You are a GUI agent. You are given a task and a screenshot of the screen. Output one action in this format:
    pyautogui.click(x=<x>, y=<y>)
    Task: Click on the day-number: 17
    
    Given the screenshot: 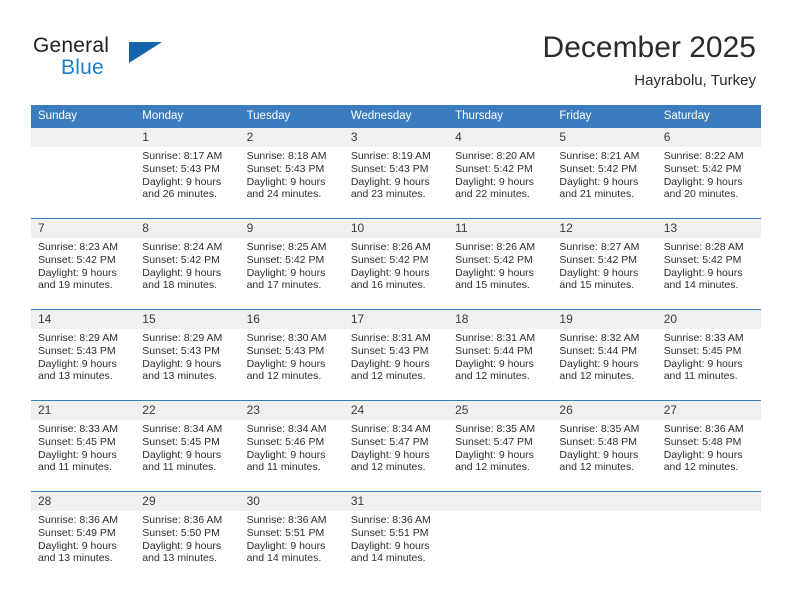 What is the action you would take?
    pyautogui.click(x=396, y=319)
    